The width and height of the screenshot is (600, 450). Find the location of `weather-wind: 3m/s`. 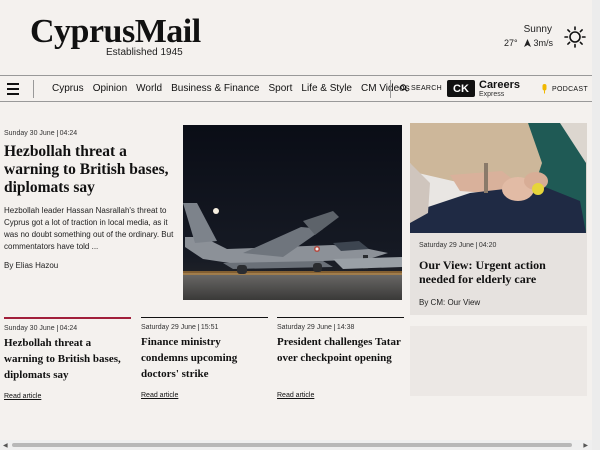

weather-wind: 3m/s is located at coordinates (538, 43).